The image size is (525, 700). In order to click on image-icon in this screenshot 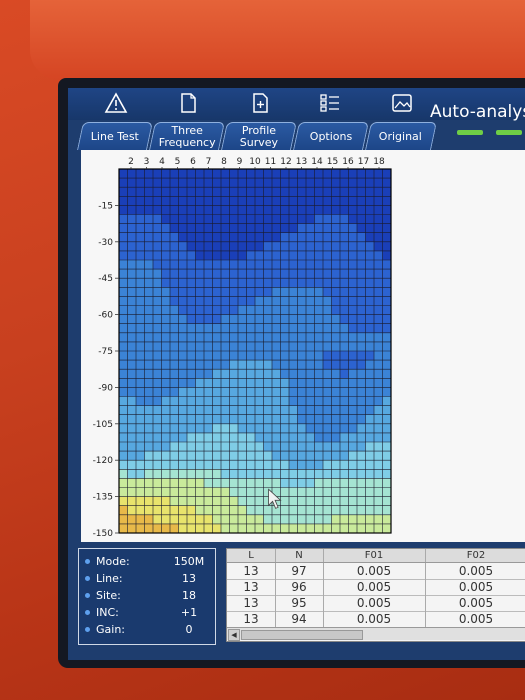, I will do `click(402, 103)`.